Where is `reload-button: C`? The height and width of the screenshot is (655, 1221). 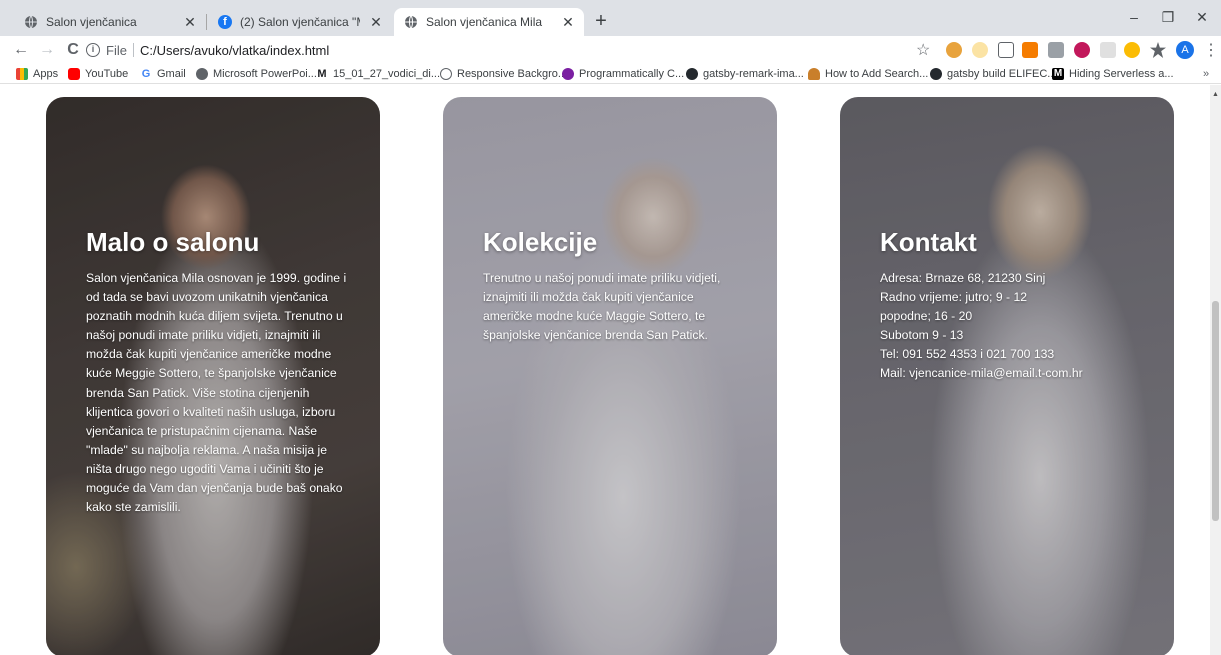 reload-button: C is located at coordinates (73, 50).